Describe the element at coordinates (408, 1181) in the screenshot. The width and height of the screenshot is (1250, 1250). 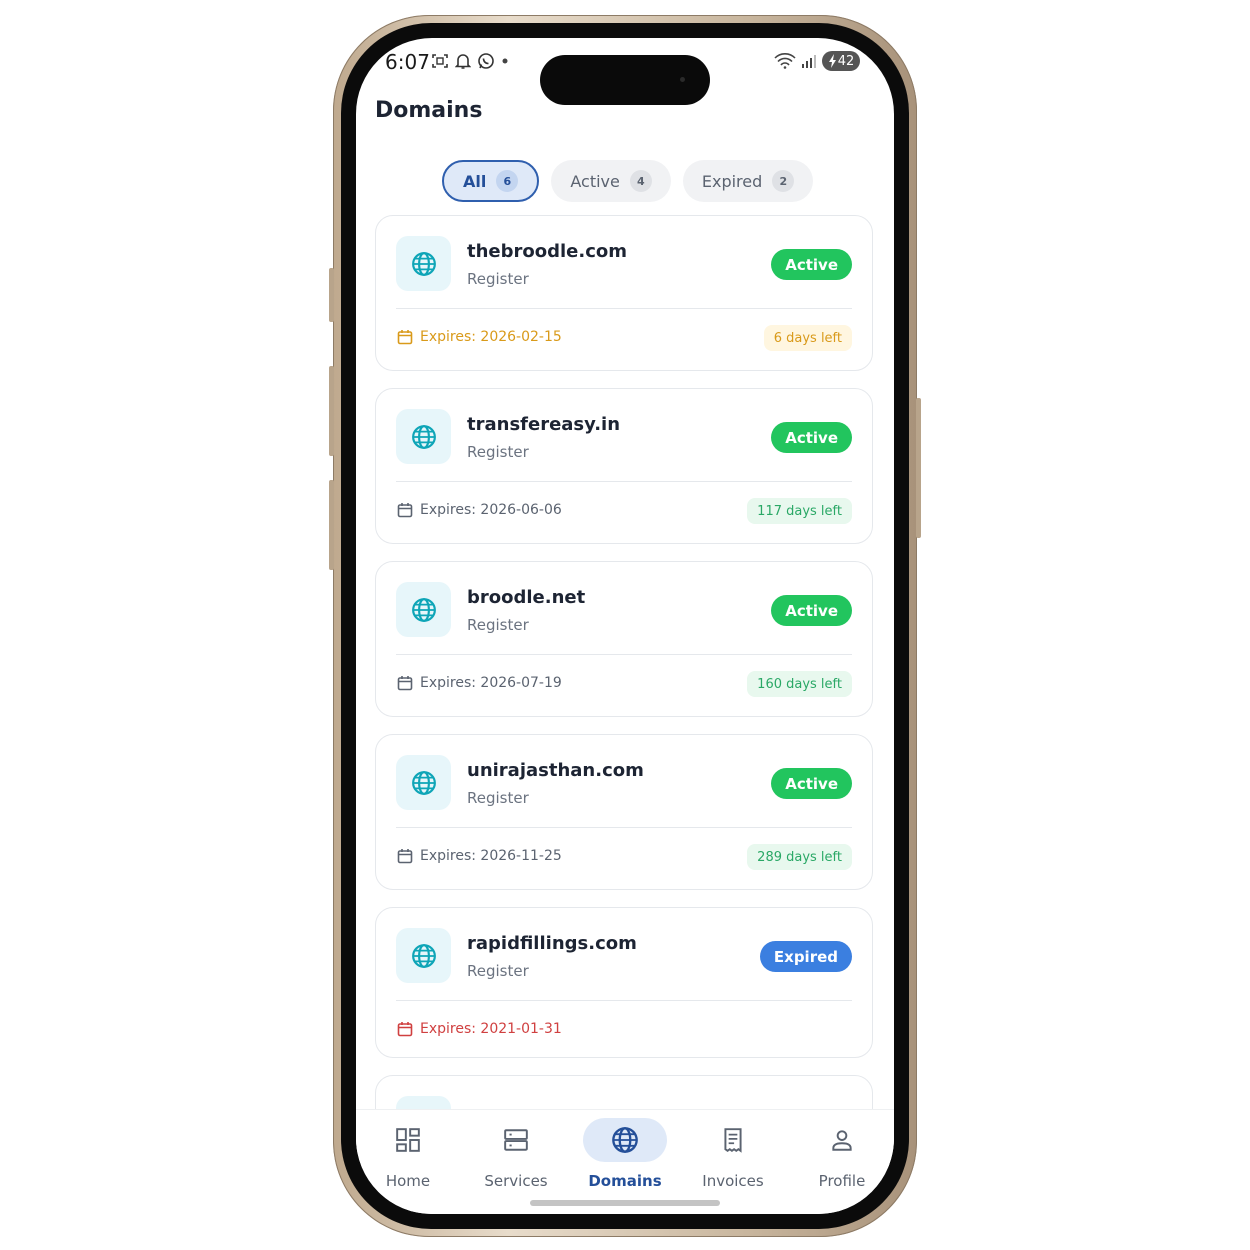
I see `nav-label: Home` at that location.